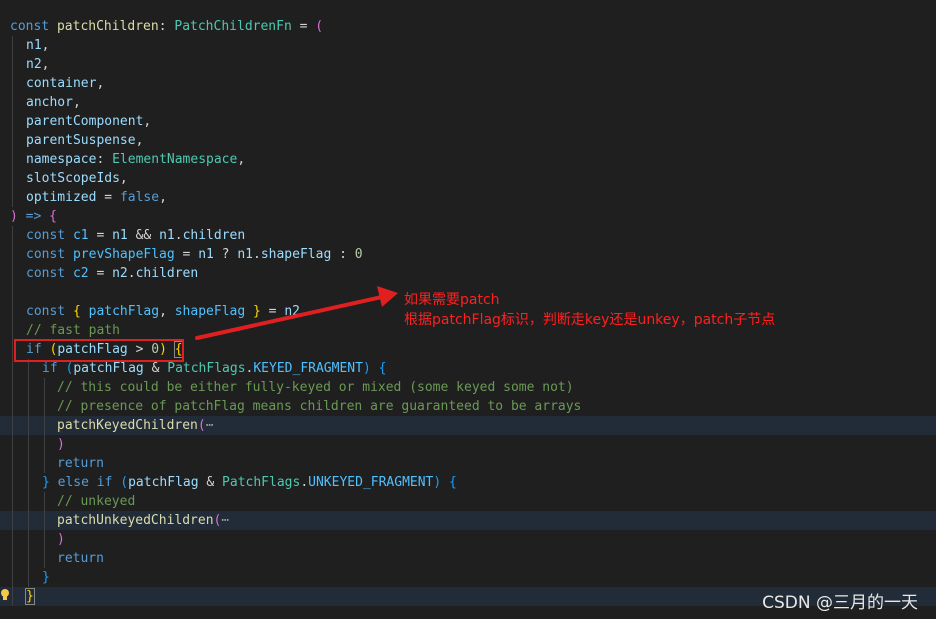 The width and height of the screenshot is (936, 619). I want to click on annotation-note-line1: 如果需要patch, so click(452, 300).